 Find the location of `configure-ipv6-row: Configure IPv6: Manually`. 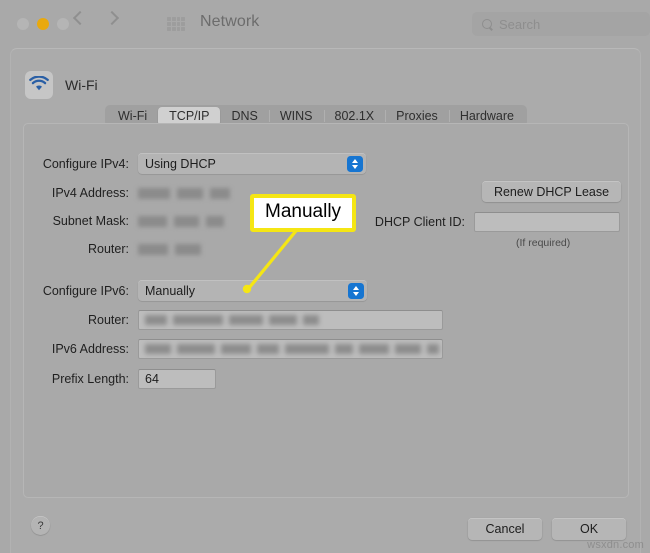

configure-ipv6-row: Configure IPv6: Manually is located at coordinates (224, 290).